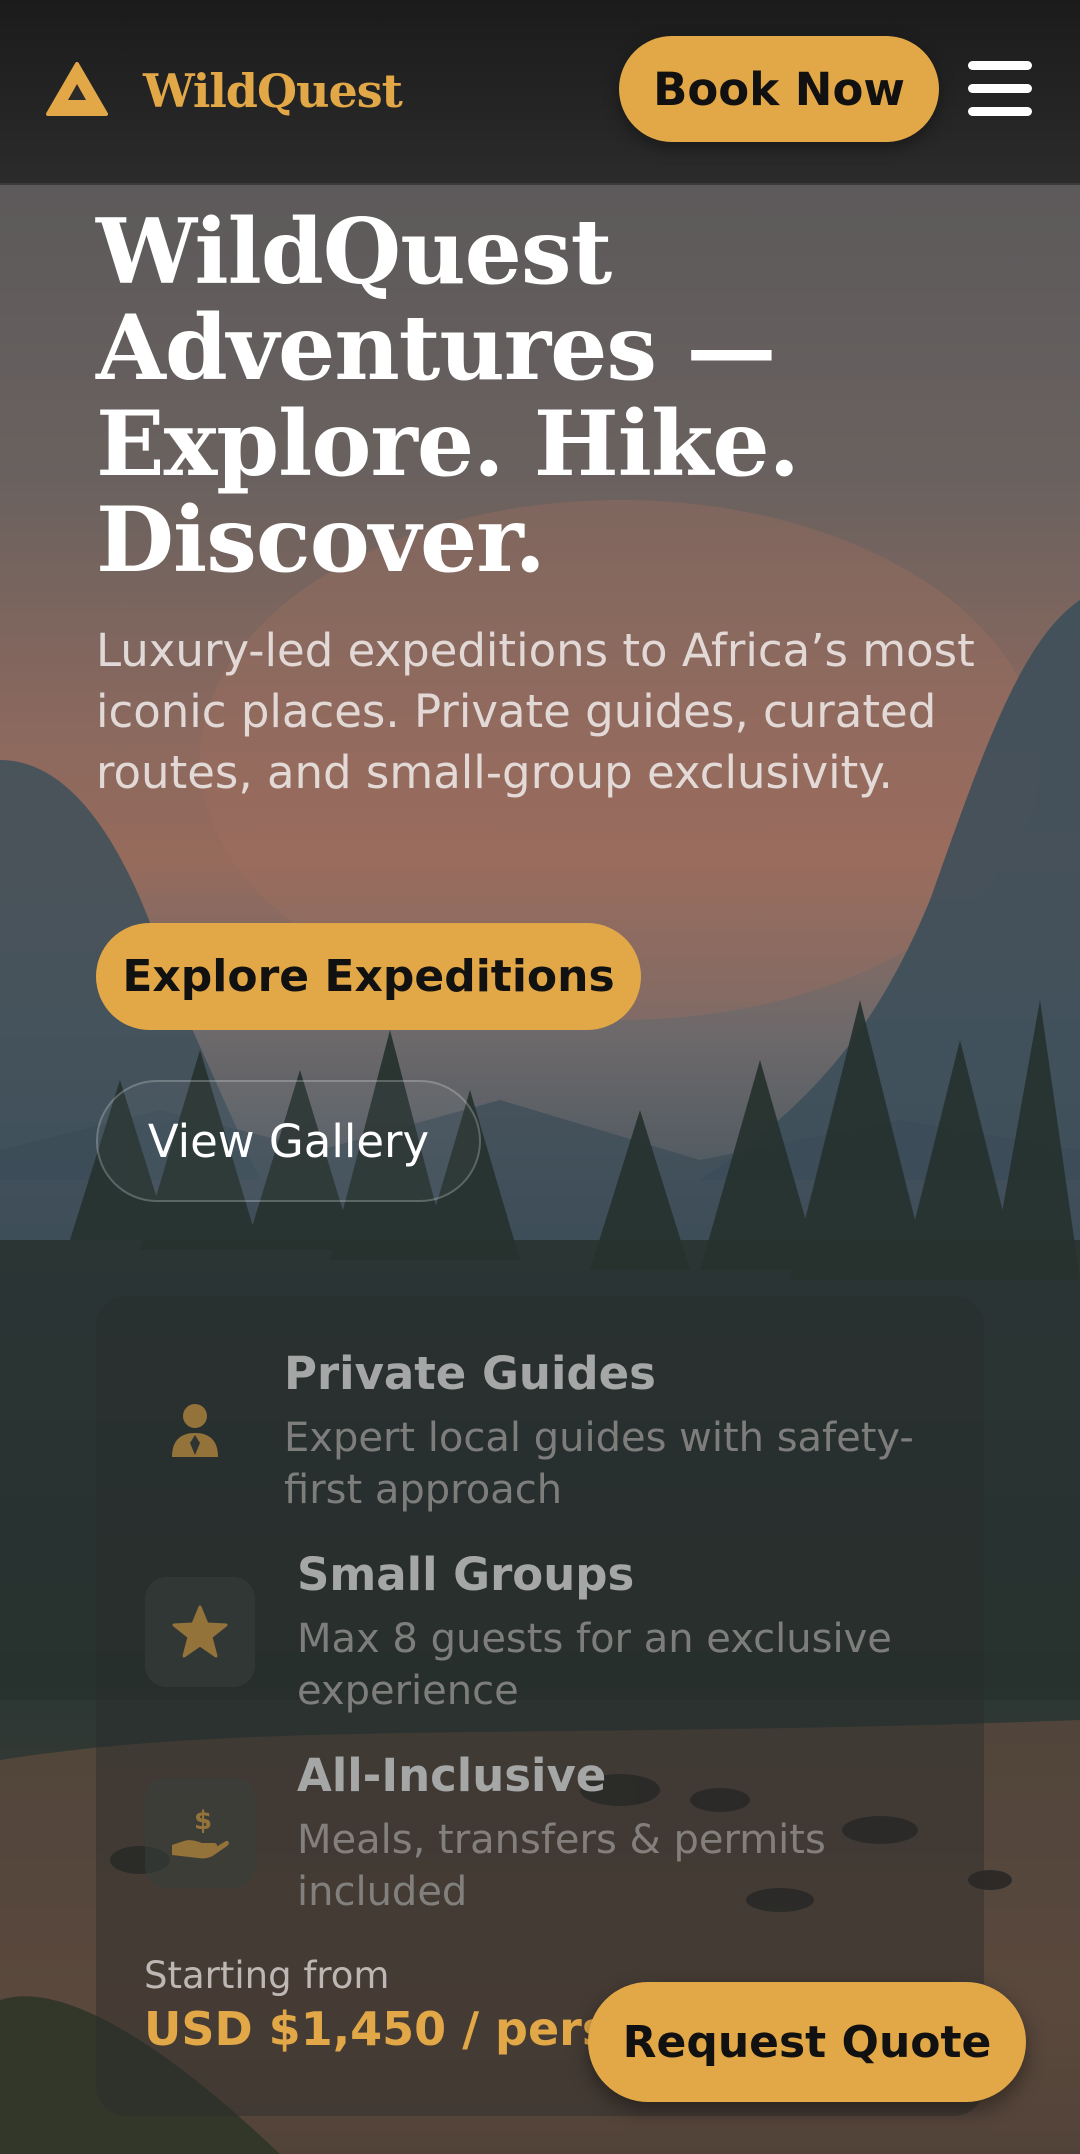  I want to click on hamburger-menu-icon, so click(1000, 88).